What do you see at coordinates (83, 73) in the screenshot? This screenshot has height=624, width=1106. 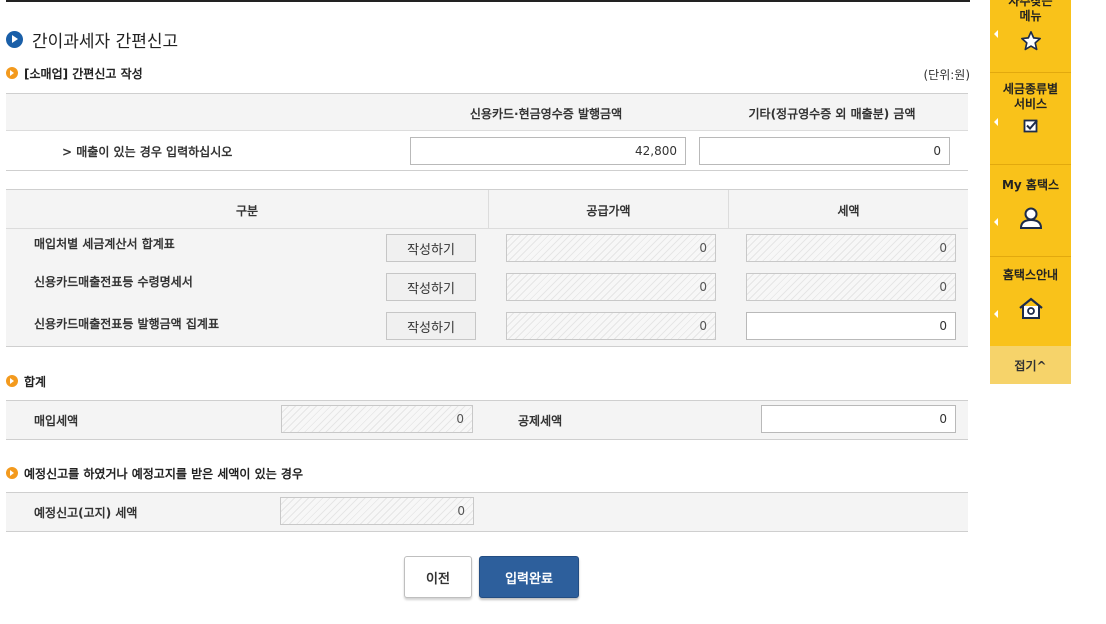 I see `sales-section-title-text: [소매업] 간편신고 작성` at bounding box center [83, 73].